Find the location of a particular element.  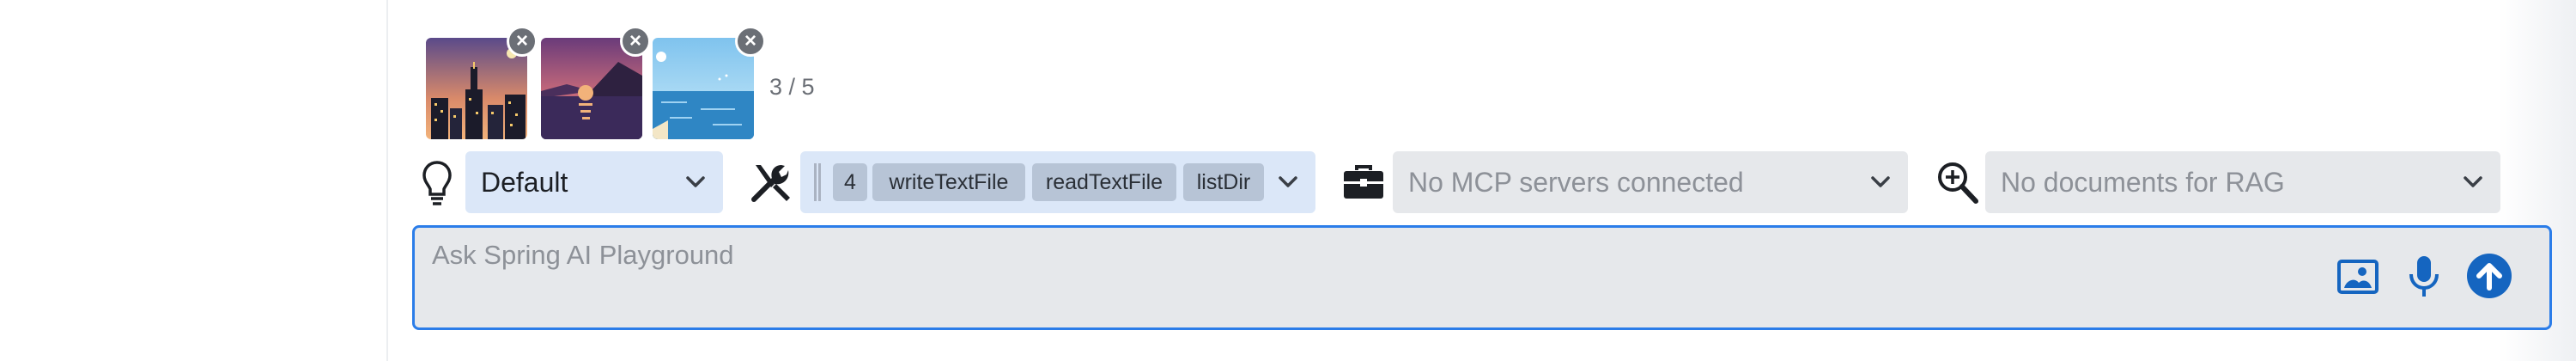

tools-select: 4 writeTextFile readTextFile listDir is located at coordinates (1057, 182).